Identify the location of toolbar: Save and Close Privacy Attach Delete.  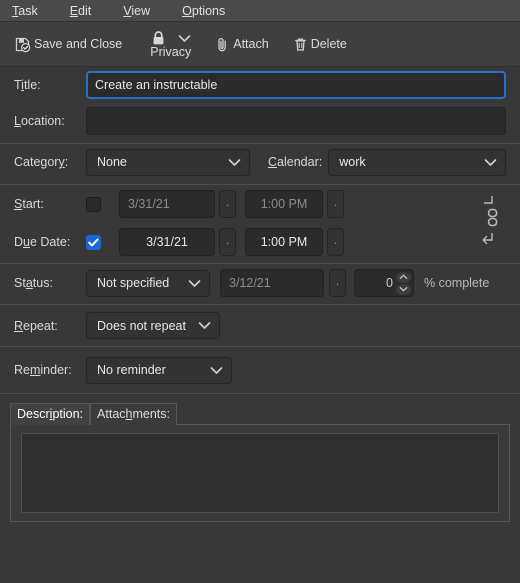
(260, 44).